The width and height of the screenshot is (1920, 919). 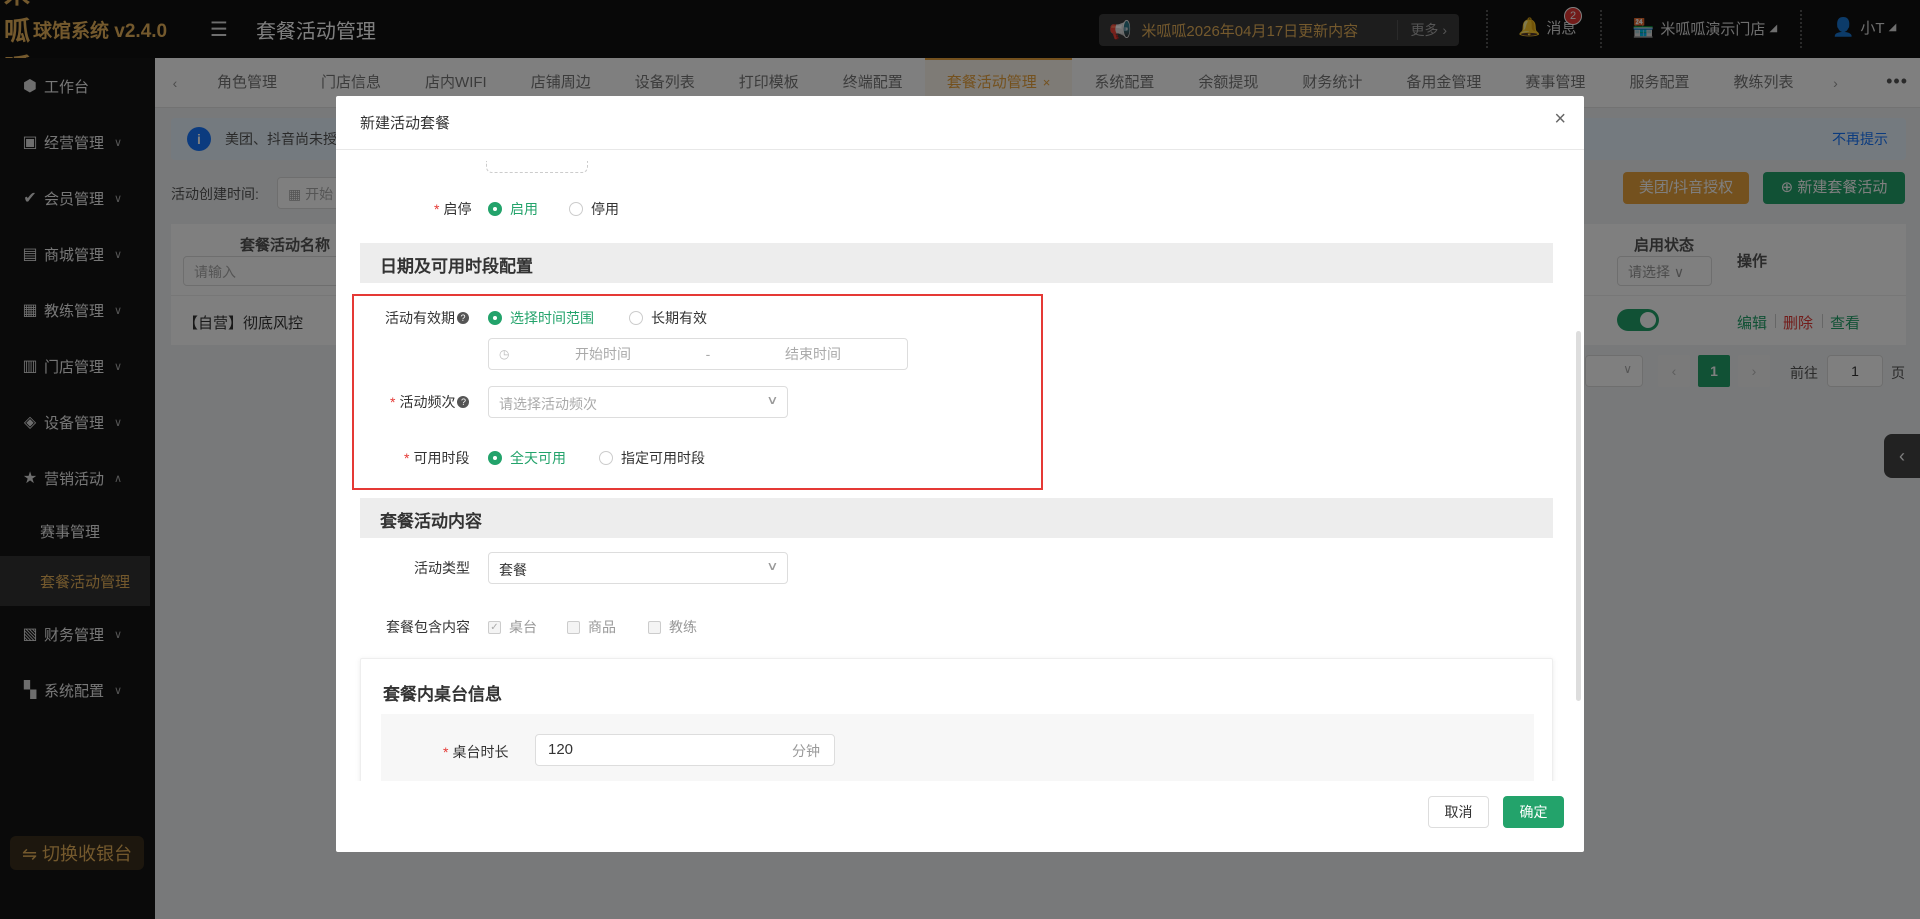 What do you see at coordinates (806, 751) in the screenshot?
I see `duration-unit: 分钟` at bounding box center [806, 751].